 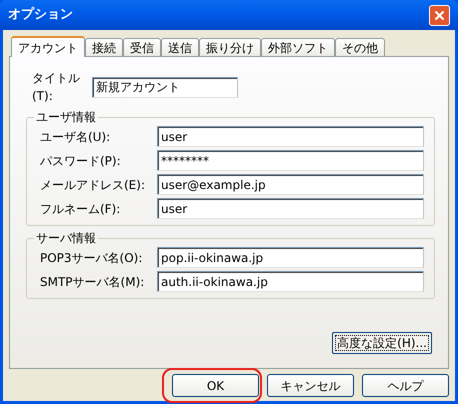 I want to click on input-field: ********, so click(x=290, y=160).